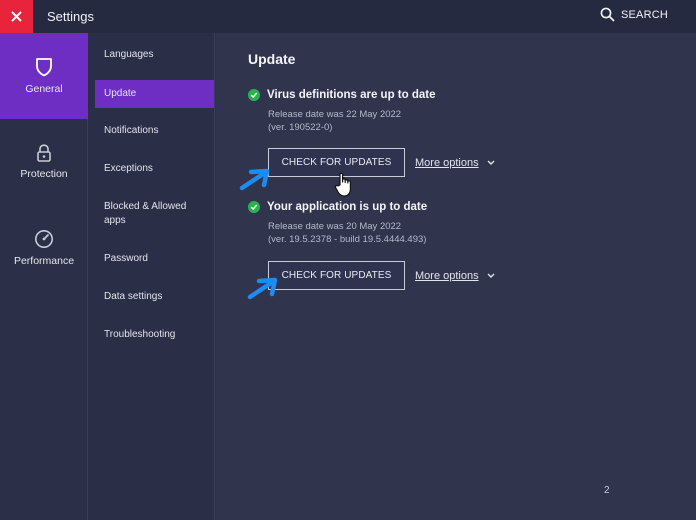 The height and width of the screenshot is (520, 696). What do you see at coordinates (607, 490) in the screenshot?
I see `page-number: 2` at bounding box center [607, 490].